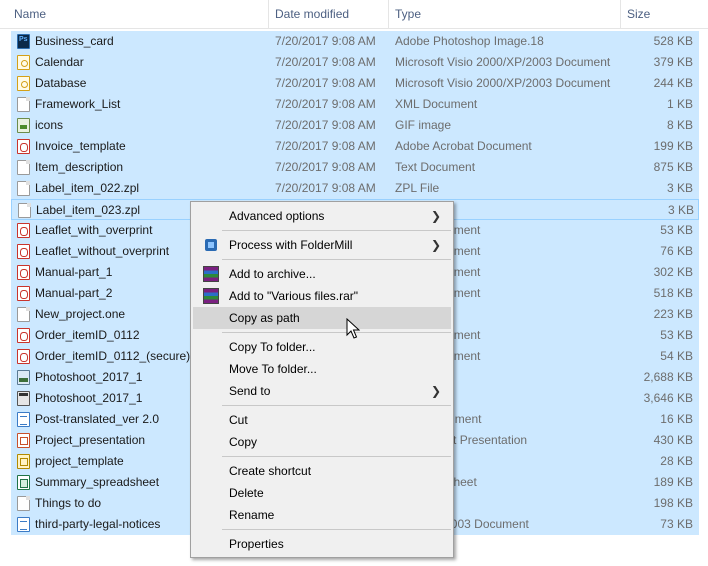  Describe the element at coordinates (322, 391) in the screenshot. I see `menu-item-send-to: Send to ❯` at that location.